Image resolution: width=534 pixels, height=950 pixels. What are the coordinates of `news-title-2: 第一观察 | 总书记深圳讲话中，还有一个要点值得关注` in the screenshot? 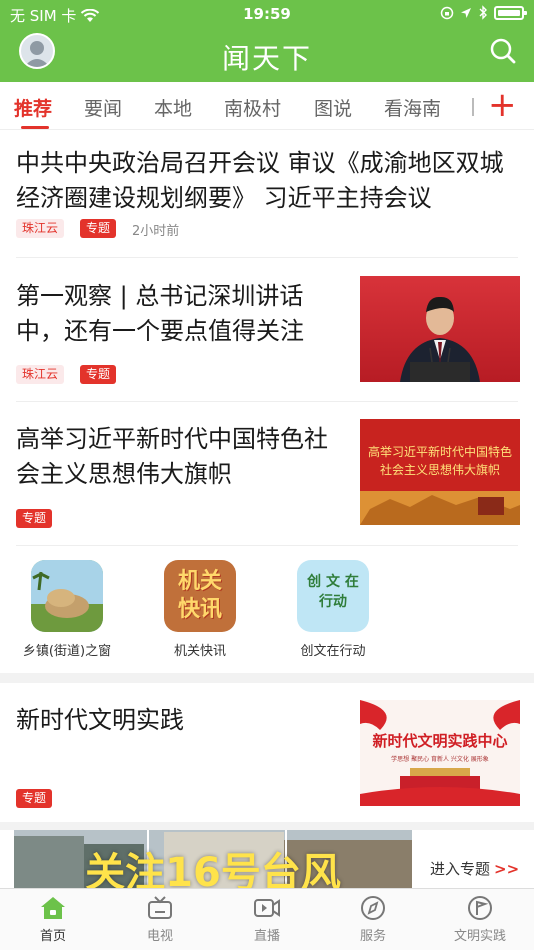 It's located at (176, 314).